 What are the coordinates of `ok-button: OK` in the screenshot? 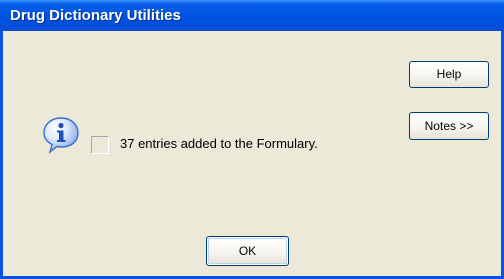 It's located at (247, 251).